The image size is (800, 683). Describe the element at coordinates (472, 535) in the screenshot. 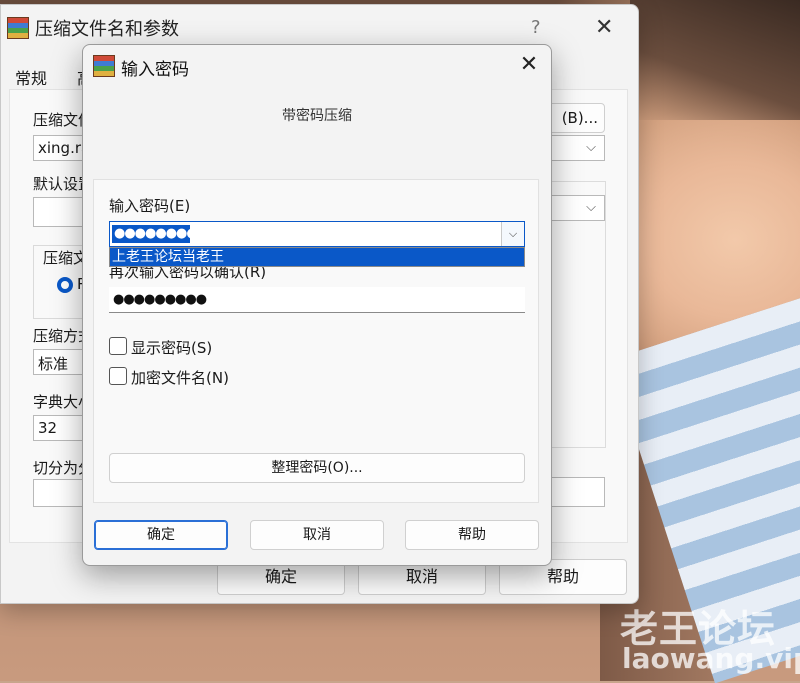

I see `help-button: 帮助` at that location.